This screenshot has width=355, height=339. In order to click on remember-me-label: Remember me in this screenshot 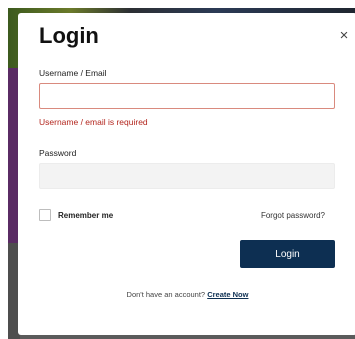, I will do `click(86, 215)`.